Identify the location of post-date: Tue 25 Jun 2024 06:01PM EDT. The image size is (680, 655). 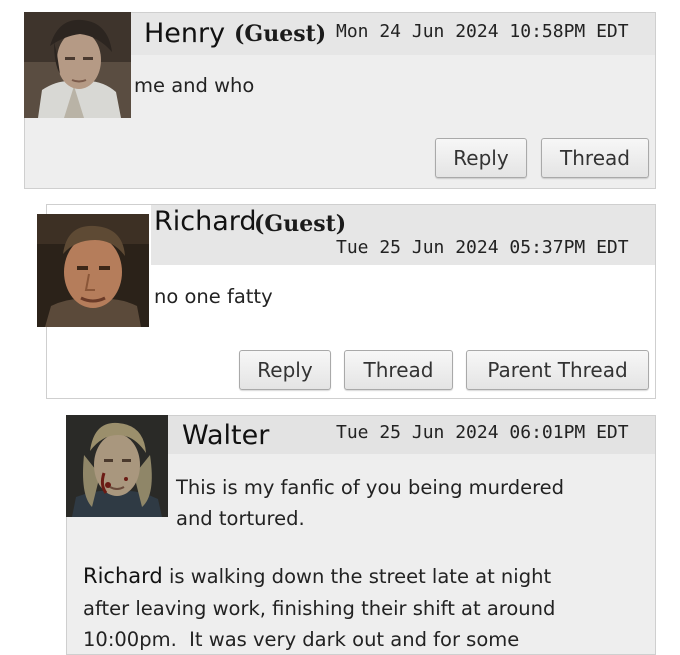
(482, 432).